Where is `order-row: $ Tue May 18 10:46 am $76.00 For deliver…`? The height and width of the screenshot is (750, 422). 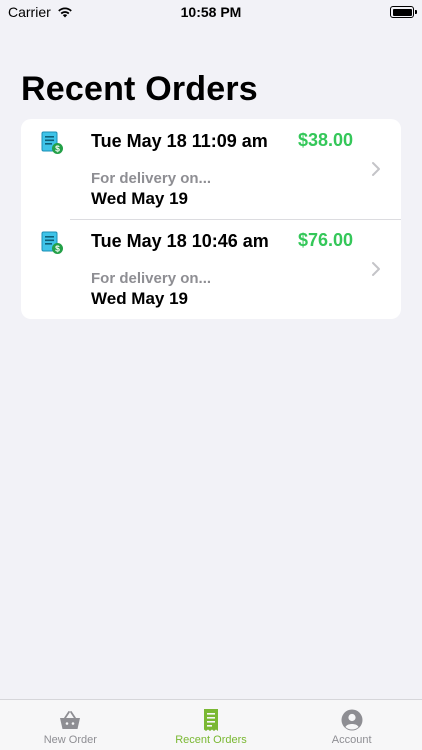
order-row: $ Tue May 18 10:46 am $76.00 For deliver… is located at coordinates (211, 269).